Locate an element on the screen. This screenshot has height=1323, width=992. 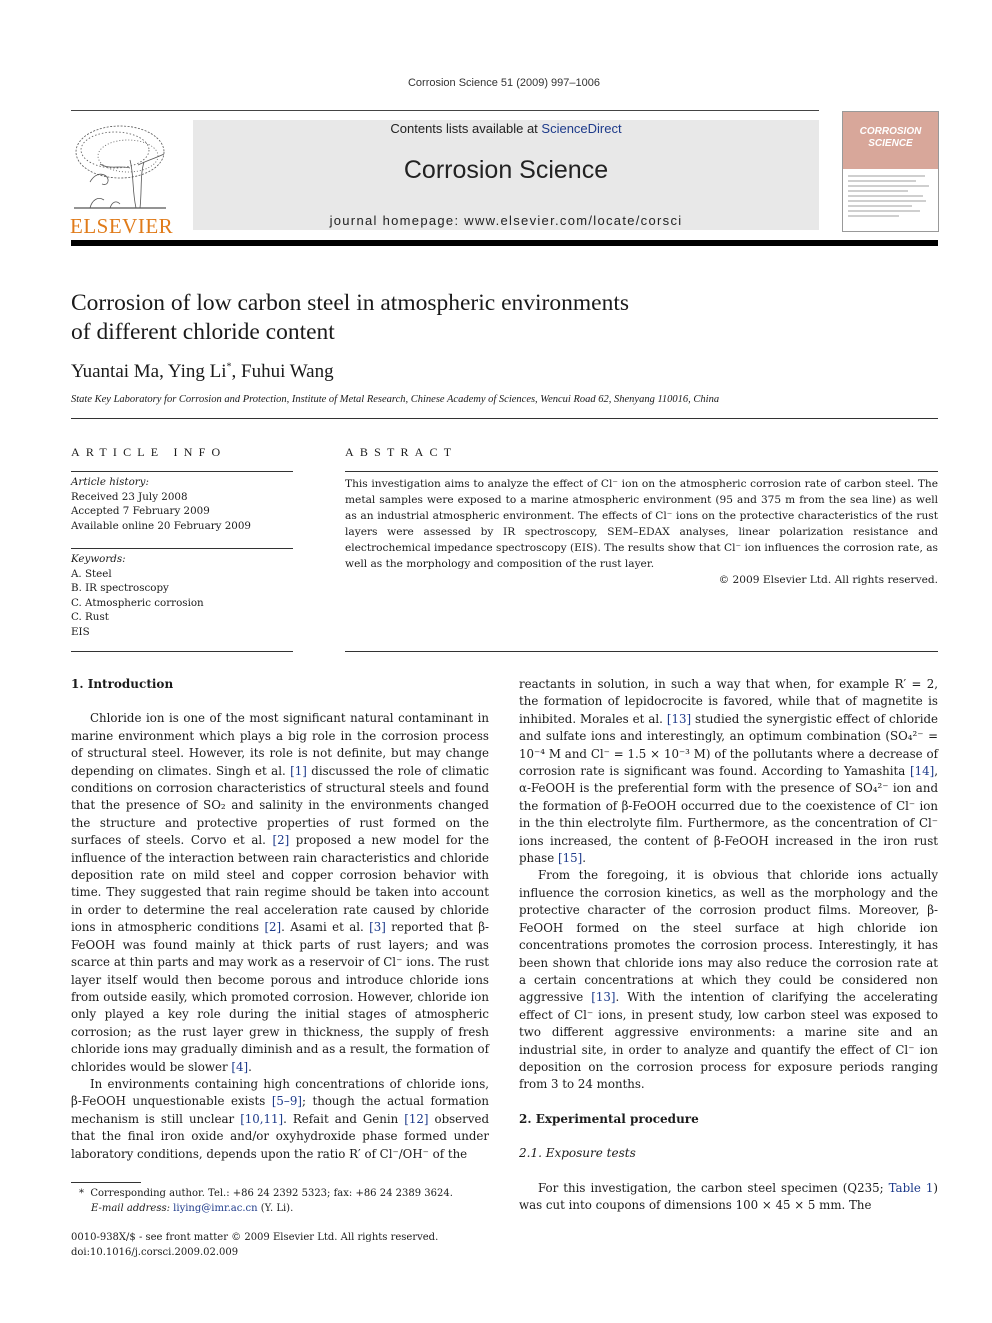
journal-title: Corrosion Science is located at coordinates (506, 170).